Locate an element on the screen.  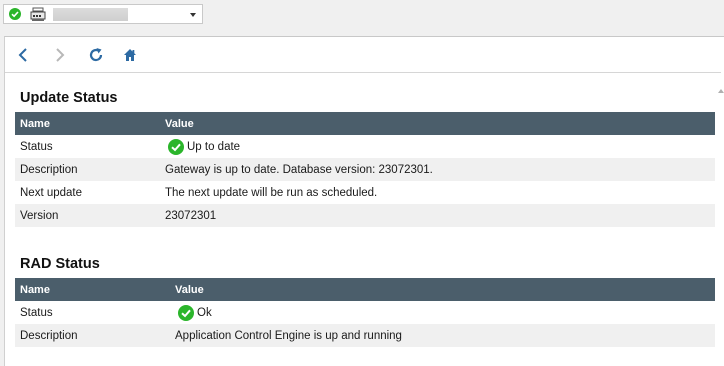
gateway-selector is located at coordinates (103, 14).